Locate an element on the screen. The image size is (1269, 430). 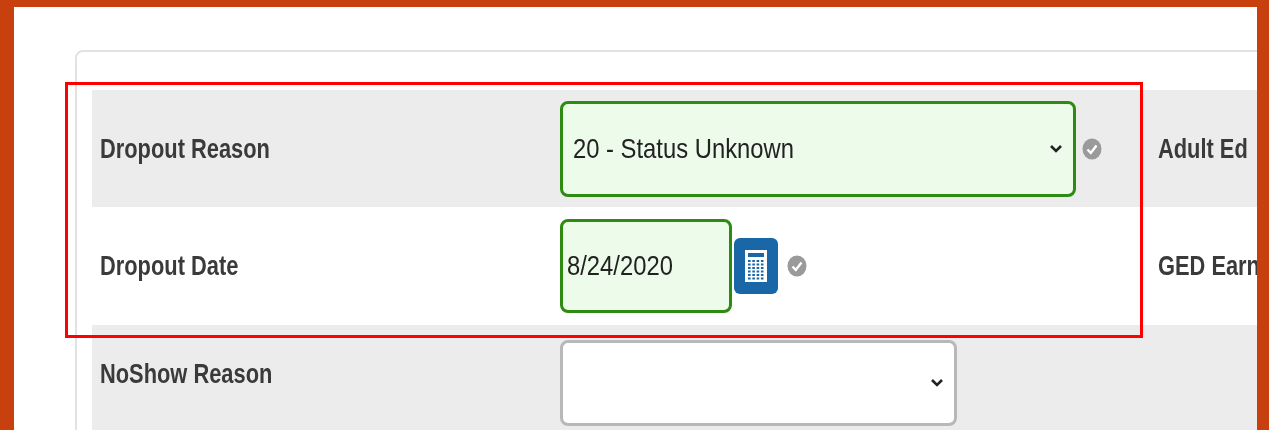
field-label: Adult Ed is located at coordinates (1203, 148).